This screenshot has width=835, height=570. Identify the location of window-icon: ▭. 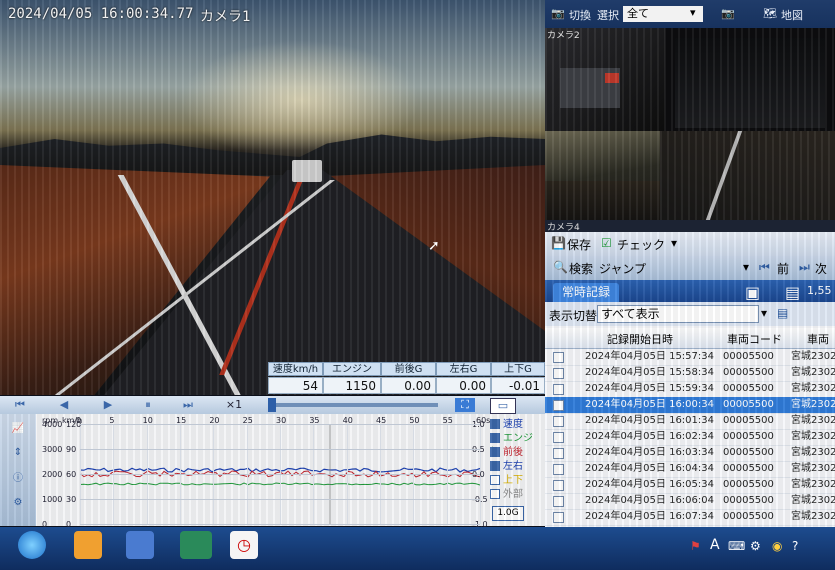
(503, 406).